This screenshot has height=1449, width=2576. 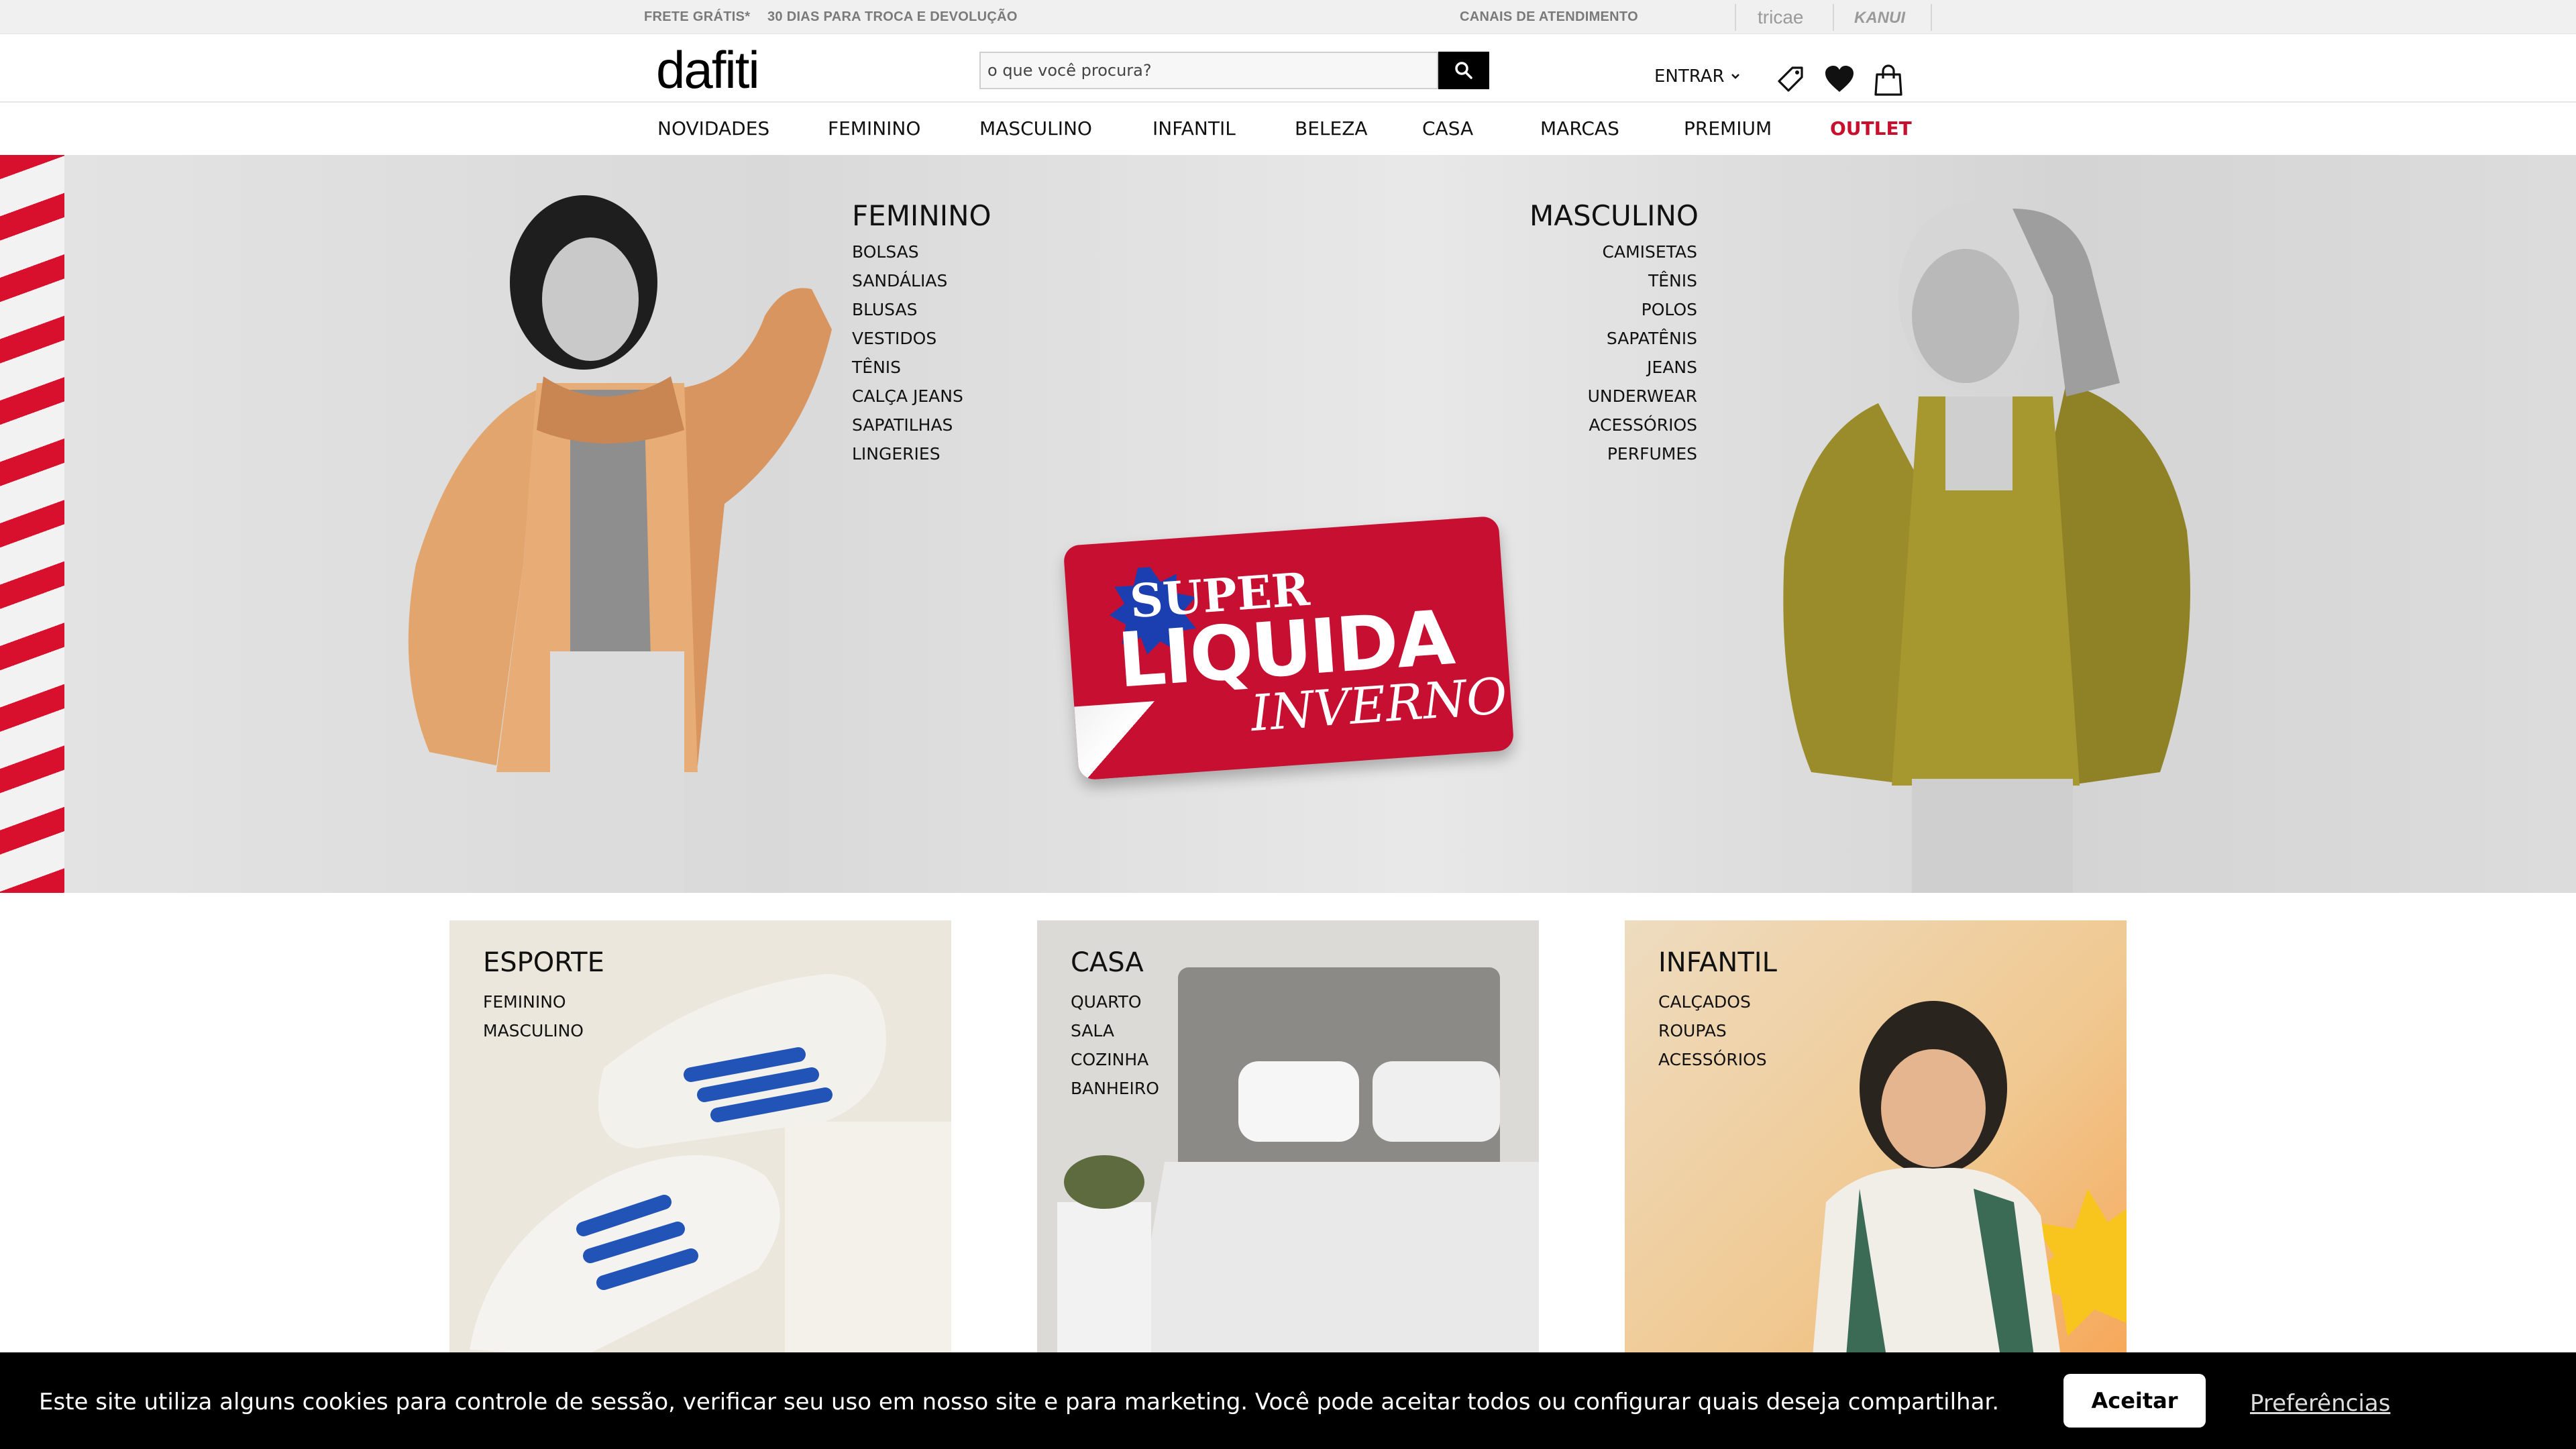 What do you see at coordinates (921, 453) in the screenshot?
I see `feminino-link-lingeries: LINGERIES` at bounding box center [921, 453].